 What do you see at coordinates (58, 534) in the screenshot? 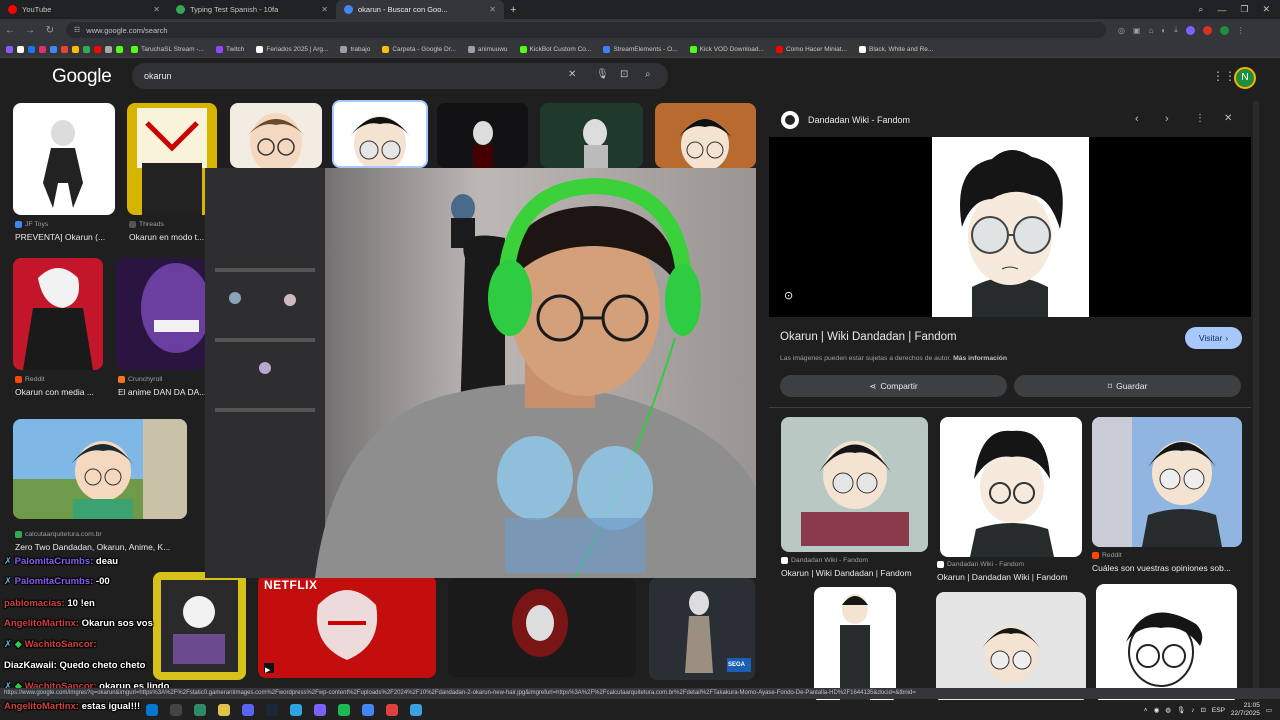
I see `result-source: calcutaarquitetura.com.br` at bounding box center [58, 534].